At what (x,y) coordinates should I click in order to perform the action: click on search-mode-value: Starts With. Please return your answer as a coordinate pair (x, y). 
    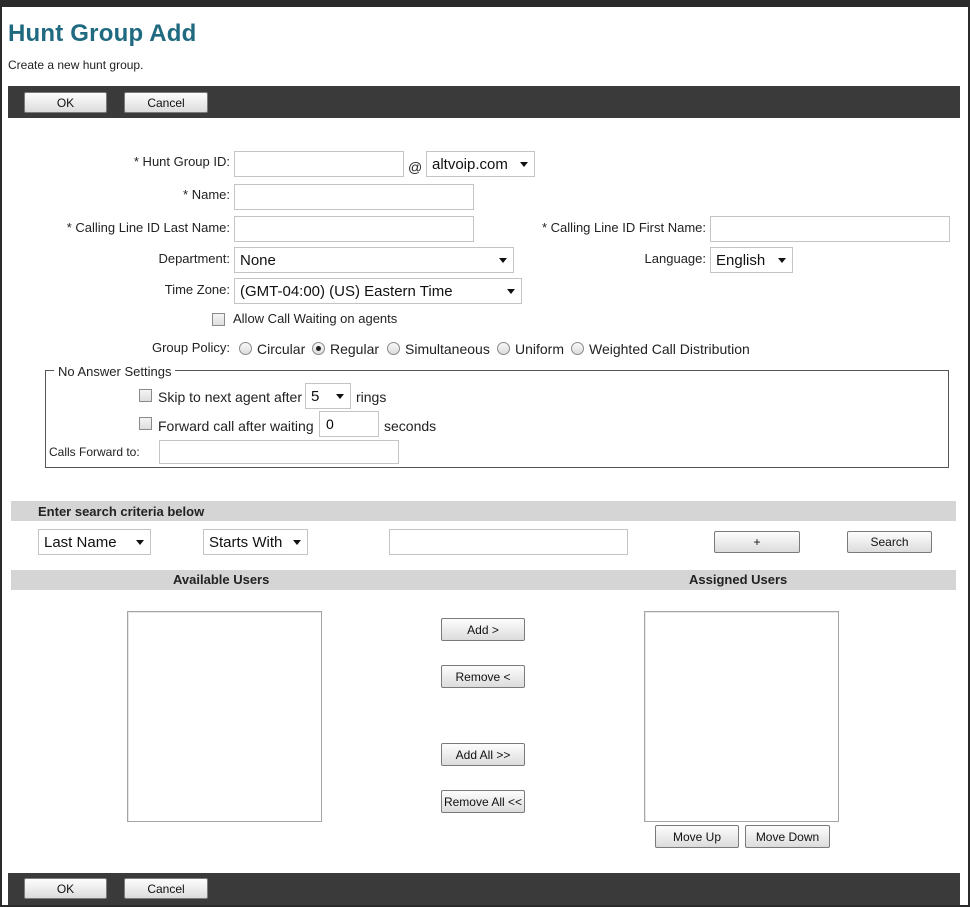
    Looking at the image, I should click on (246, 542).